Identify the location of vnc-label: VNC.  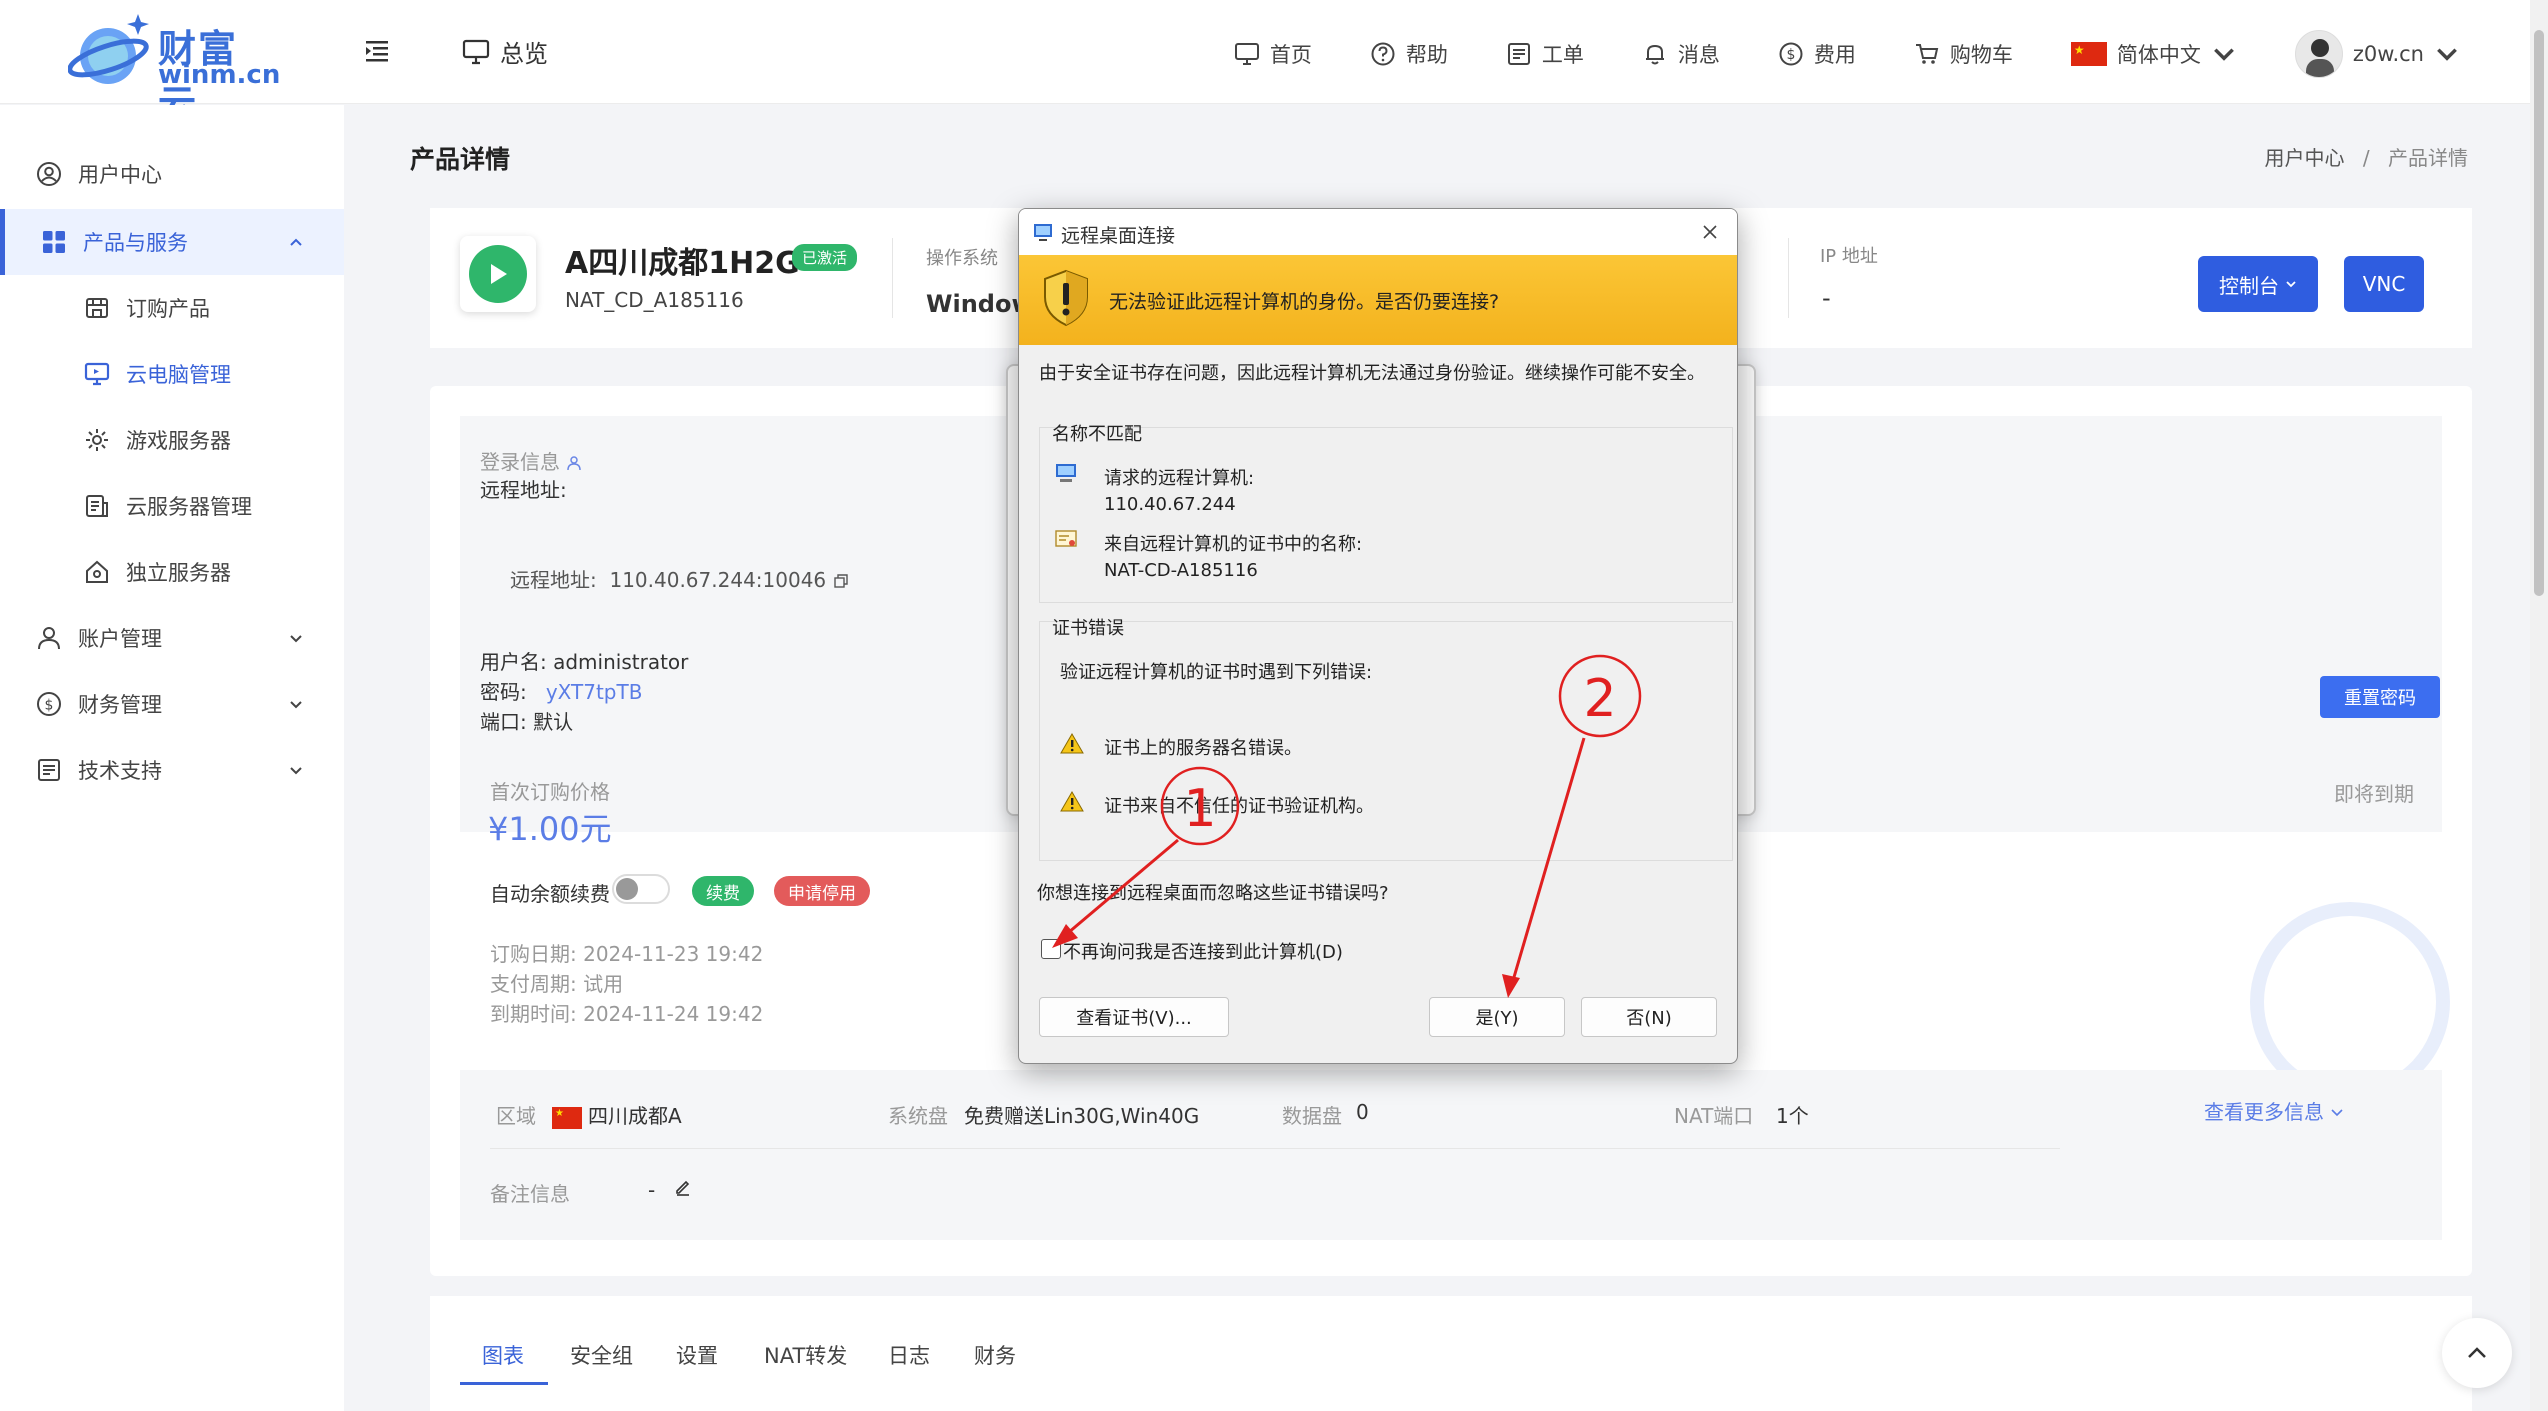
(2384, 284).